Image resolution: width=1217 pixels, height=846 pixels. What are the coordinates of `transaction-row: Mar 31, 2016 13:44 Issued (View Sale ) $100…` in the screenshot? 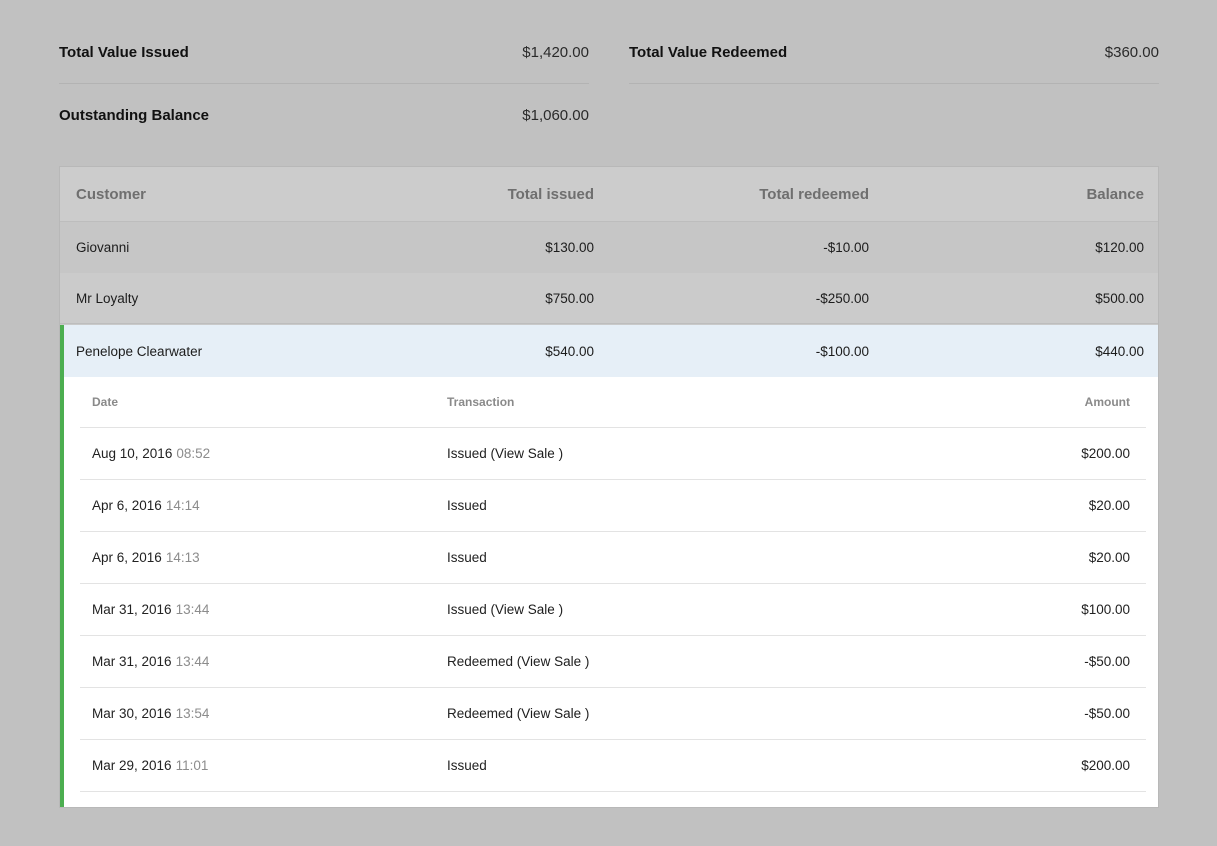 It's located at (613, 610).